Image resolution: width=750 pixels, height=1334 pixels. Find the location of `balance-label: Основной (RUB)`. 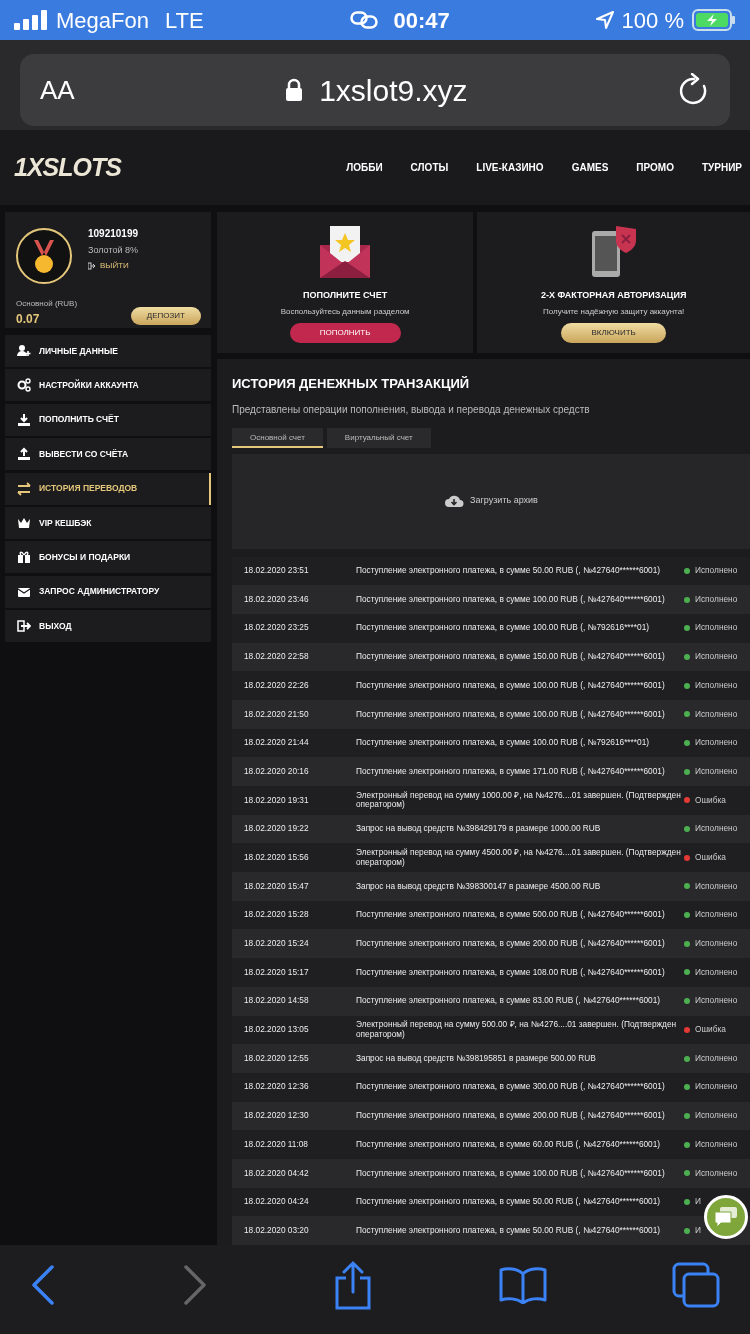

balance-label: Основной (RUB) is located at coordinates (47, 304).